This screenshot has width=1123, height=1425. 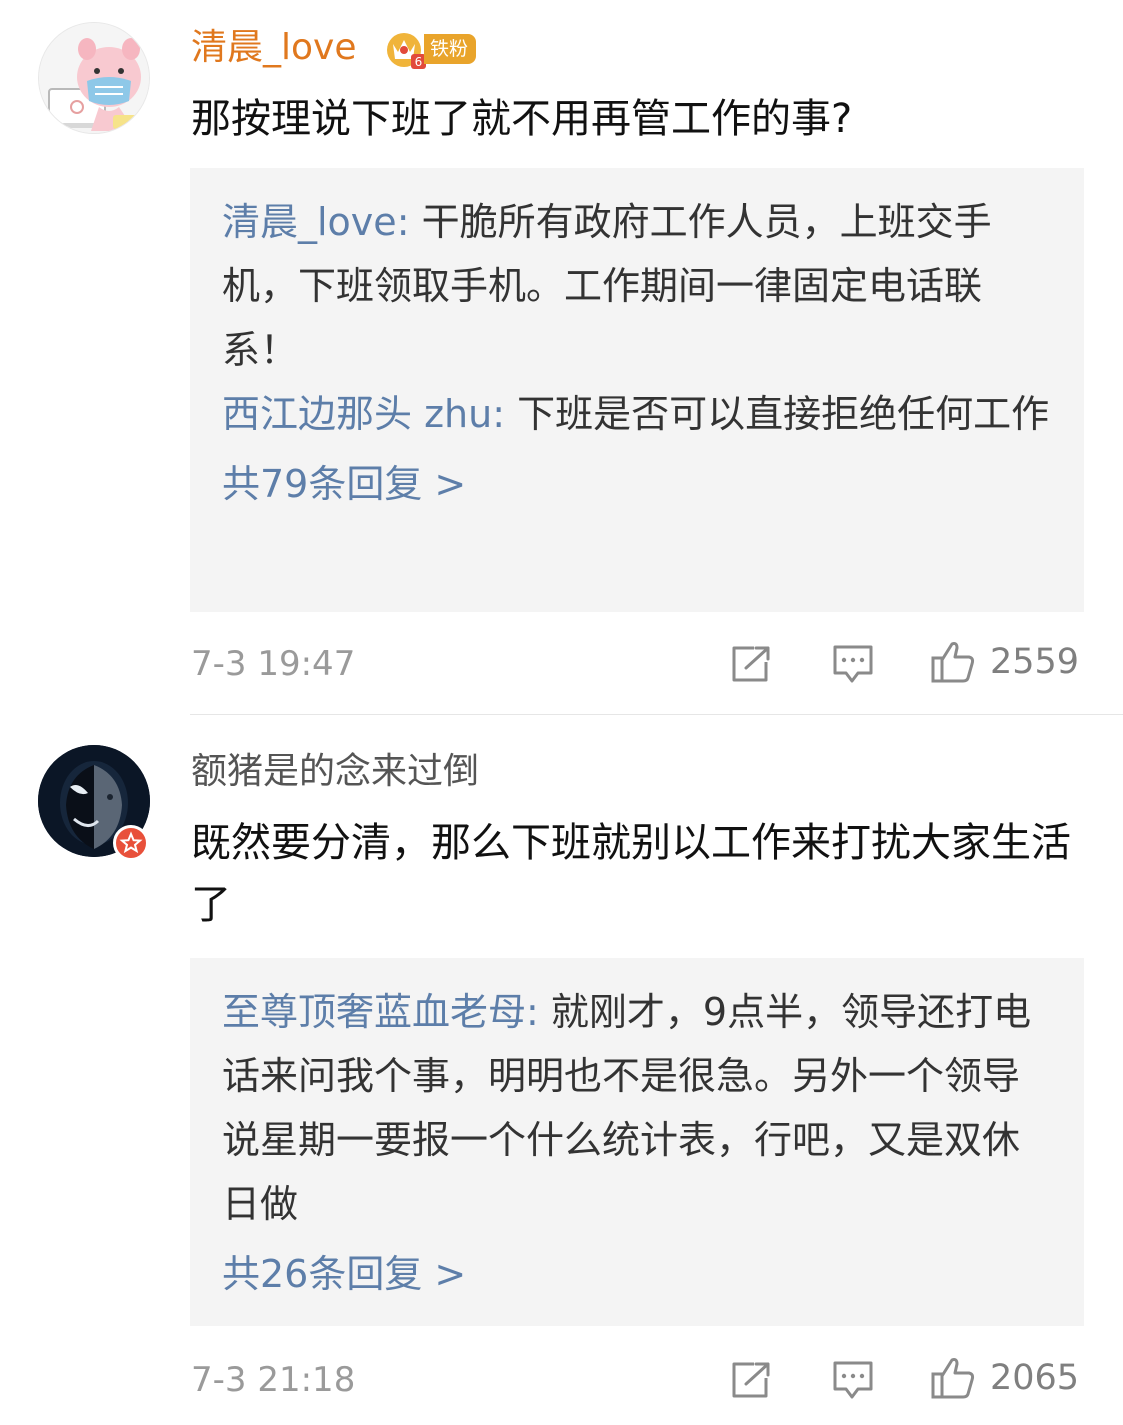 I want to click on timestamp: 7-3 21:18, so click(x=273, y=1380).